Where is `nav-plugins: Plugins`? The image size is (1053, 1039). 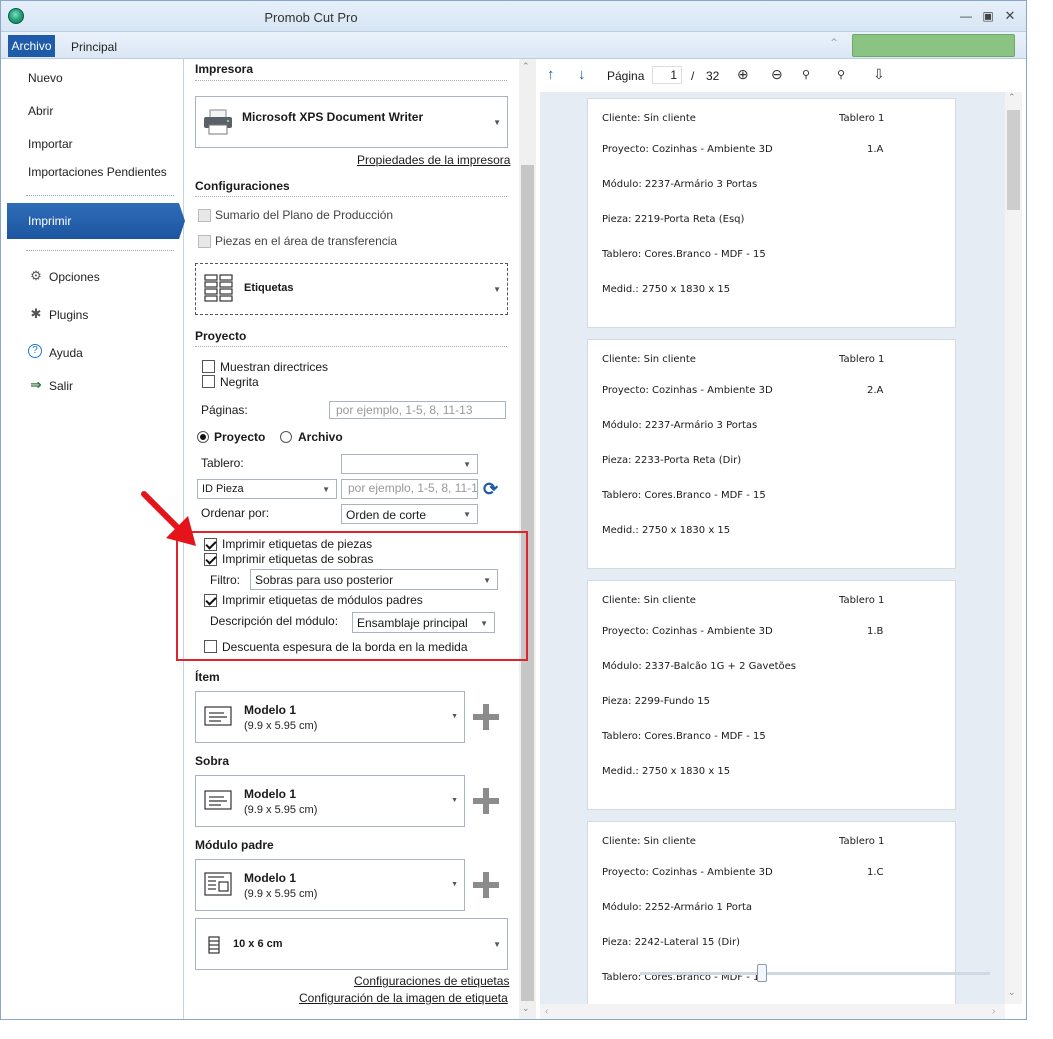 nav-plugins: Plugins is located at coordinates (68, 315).